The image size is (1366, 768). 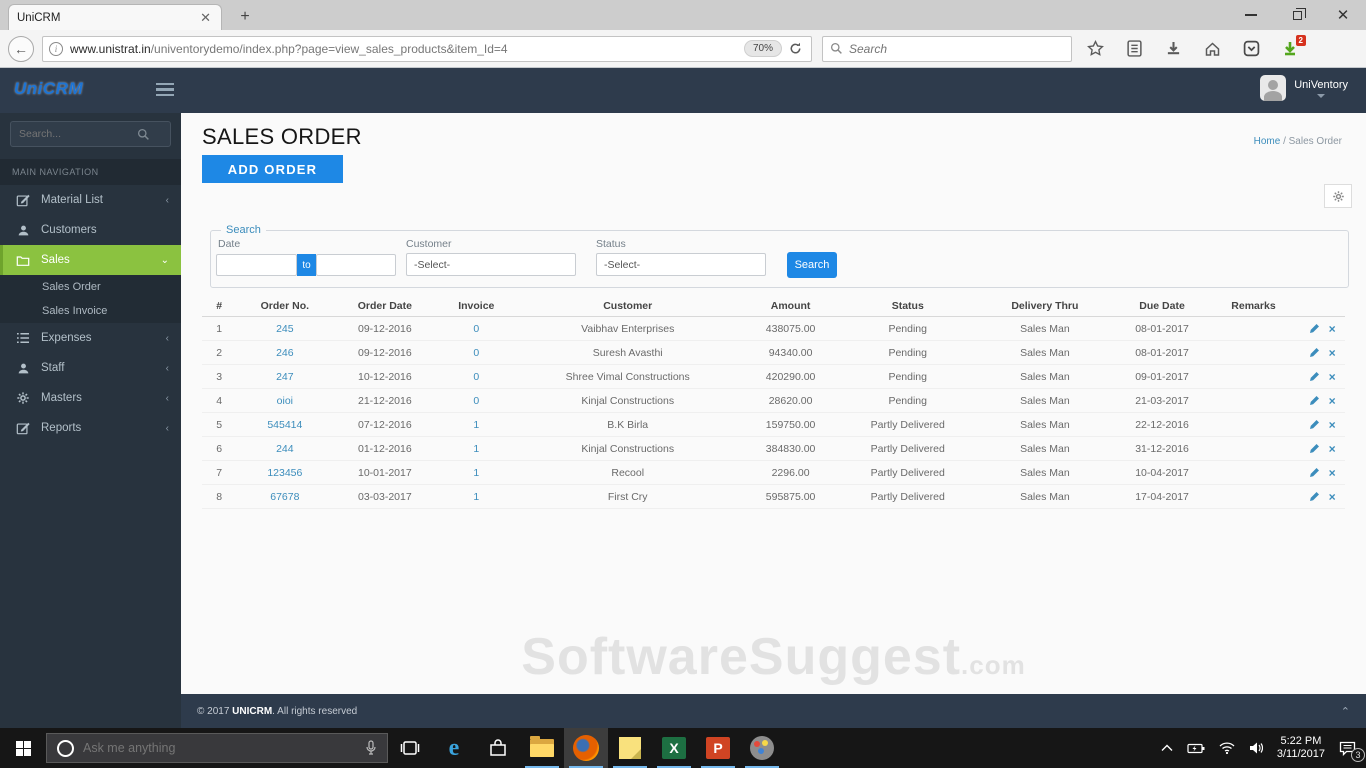 What do you see at coordinates (205, 18) in the screenshot?
I see `tab-close-icon: ✕` at bounding box center [205, 18].